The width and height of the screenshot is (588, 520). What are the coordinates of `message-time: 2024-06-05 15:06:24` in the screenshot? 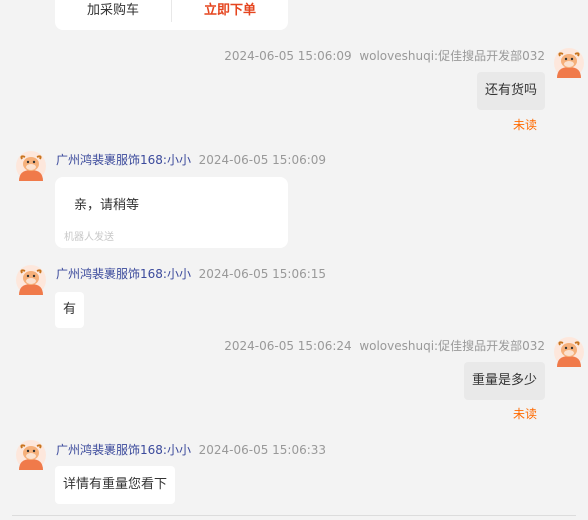 It's located at (288, 346).